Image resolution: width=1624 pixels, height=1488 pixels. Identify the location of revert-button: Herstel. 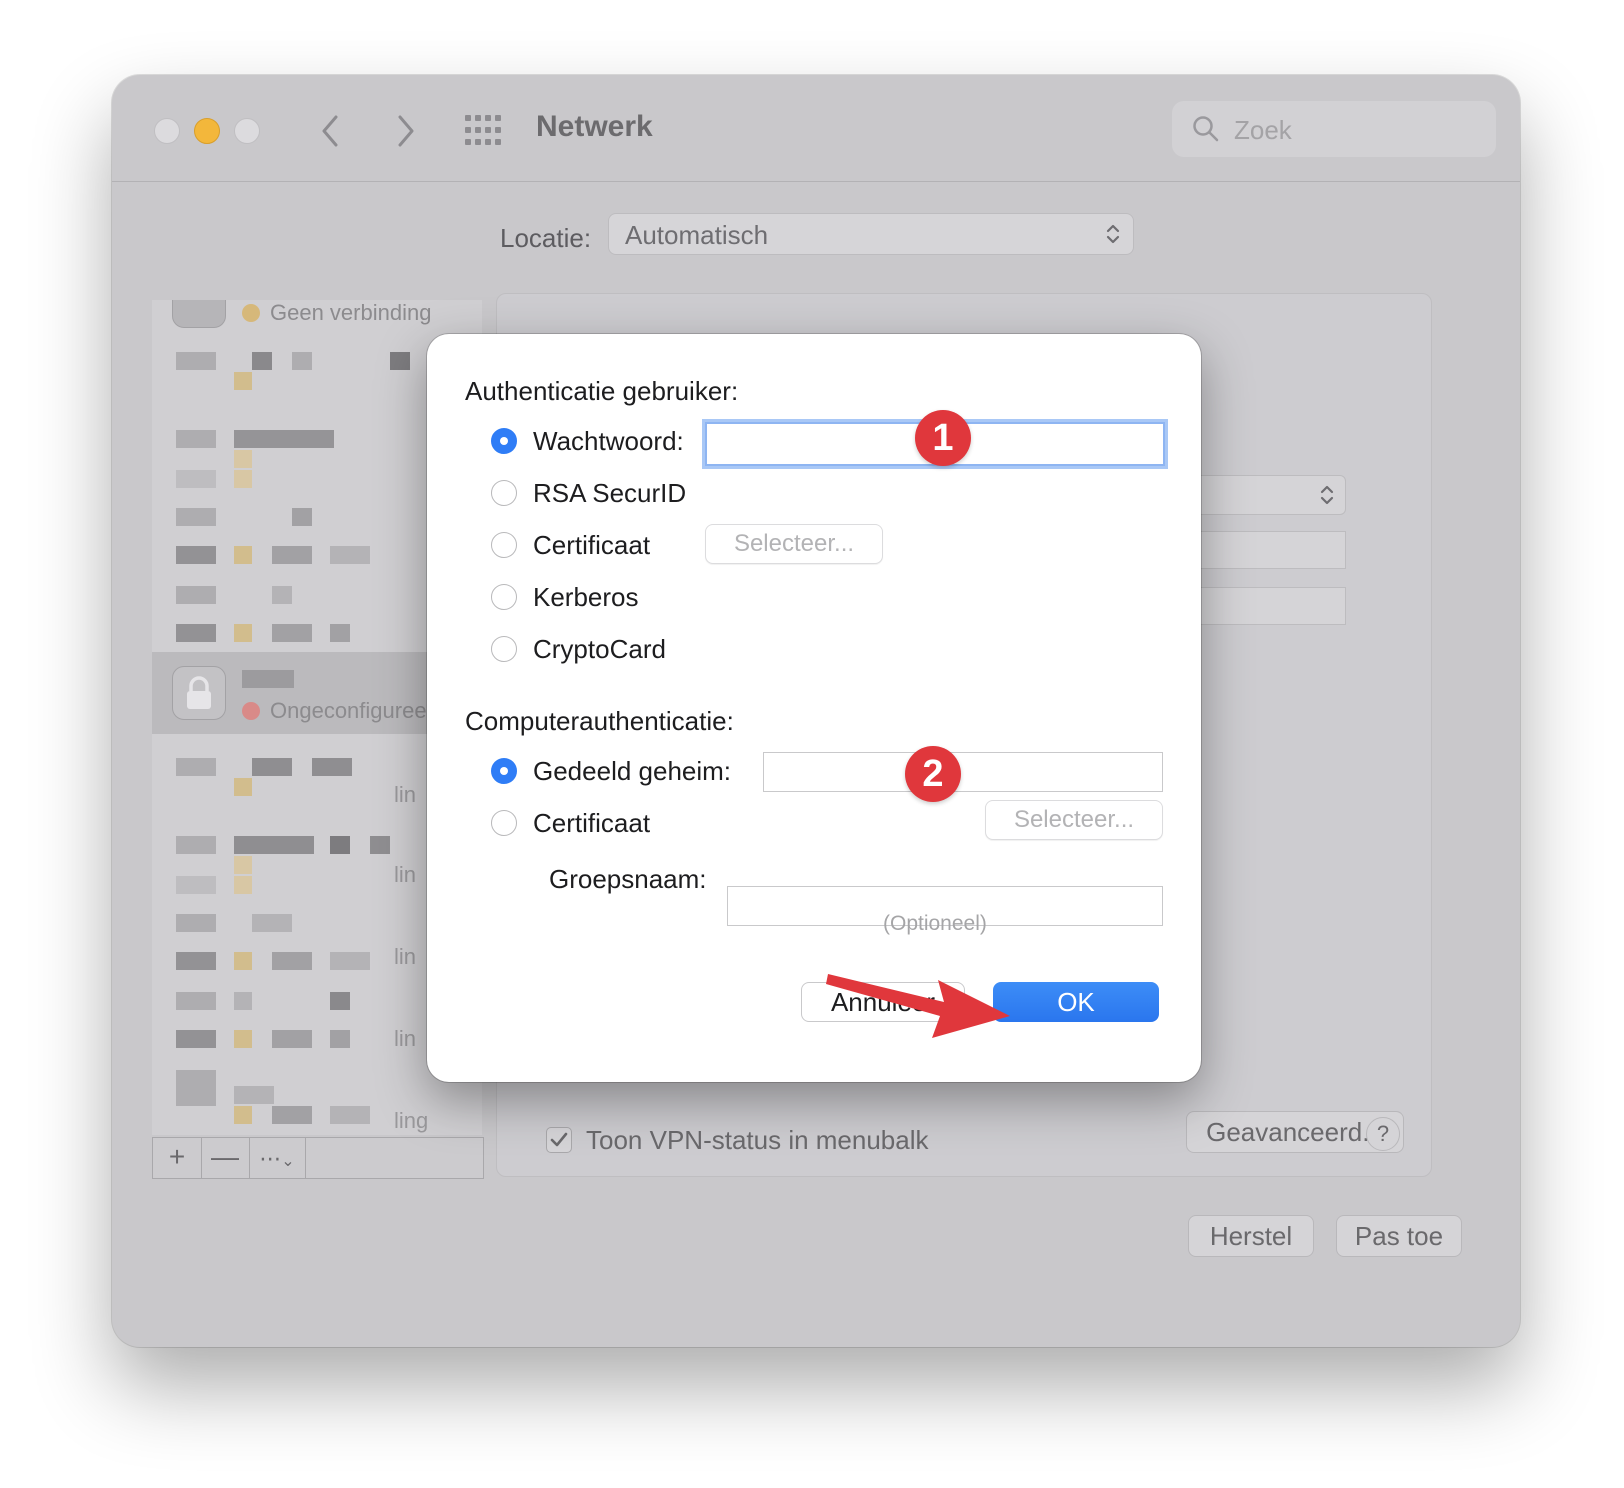
(1251, 1236).